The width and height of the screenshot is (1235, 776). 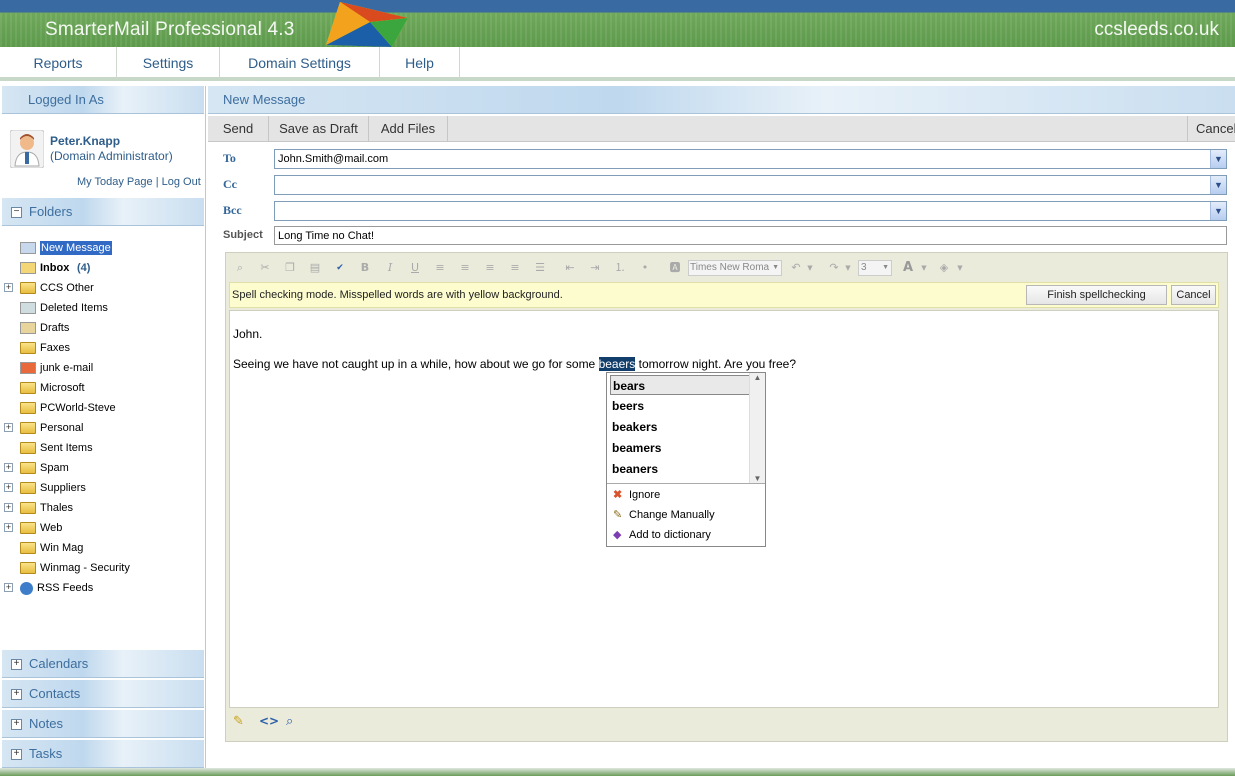 I want to click on cc-dropdown-icon: ▼, so click(x=1218, y=185).